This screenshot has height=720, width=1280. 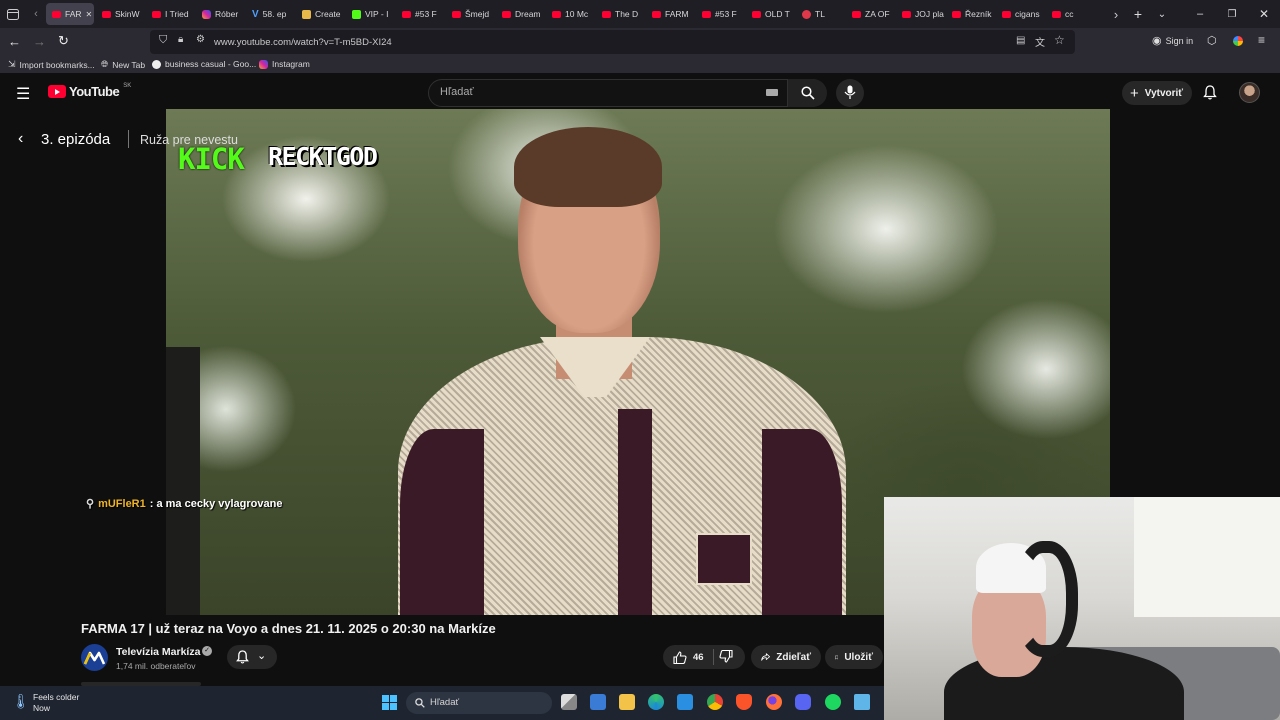 I want to click on search-input: Hľadať, so click(x=457, y=92).